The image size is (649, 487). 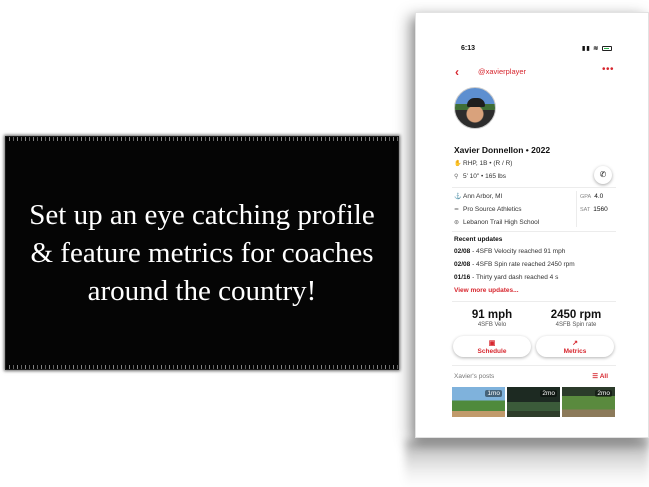 I want to click on status-icons: ▮▮ ≋, so click(x=597, y=48).